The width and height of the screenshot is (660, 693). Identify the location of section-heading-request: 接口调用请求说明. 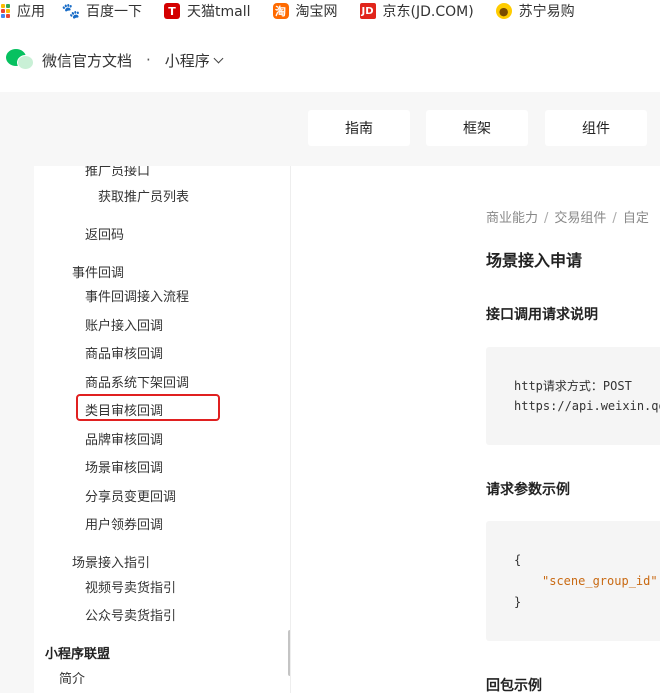
(542, 315).